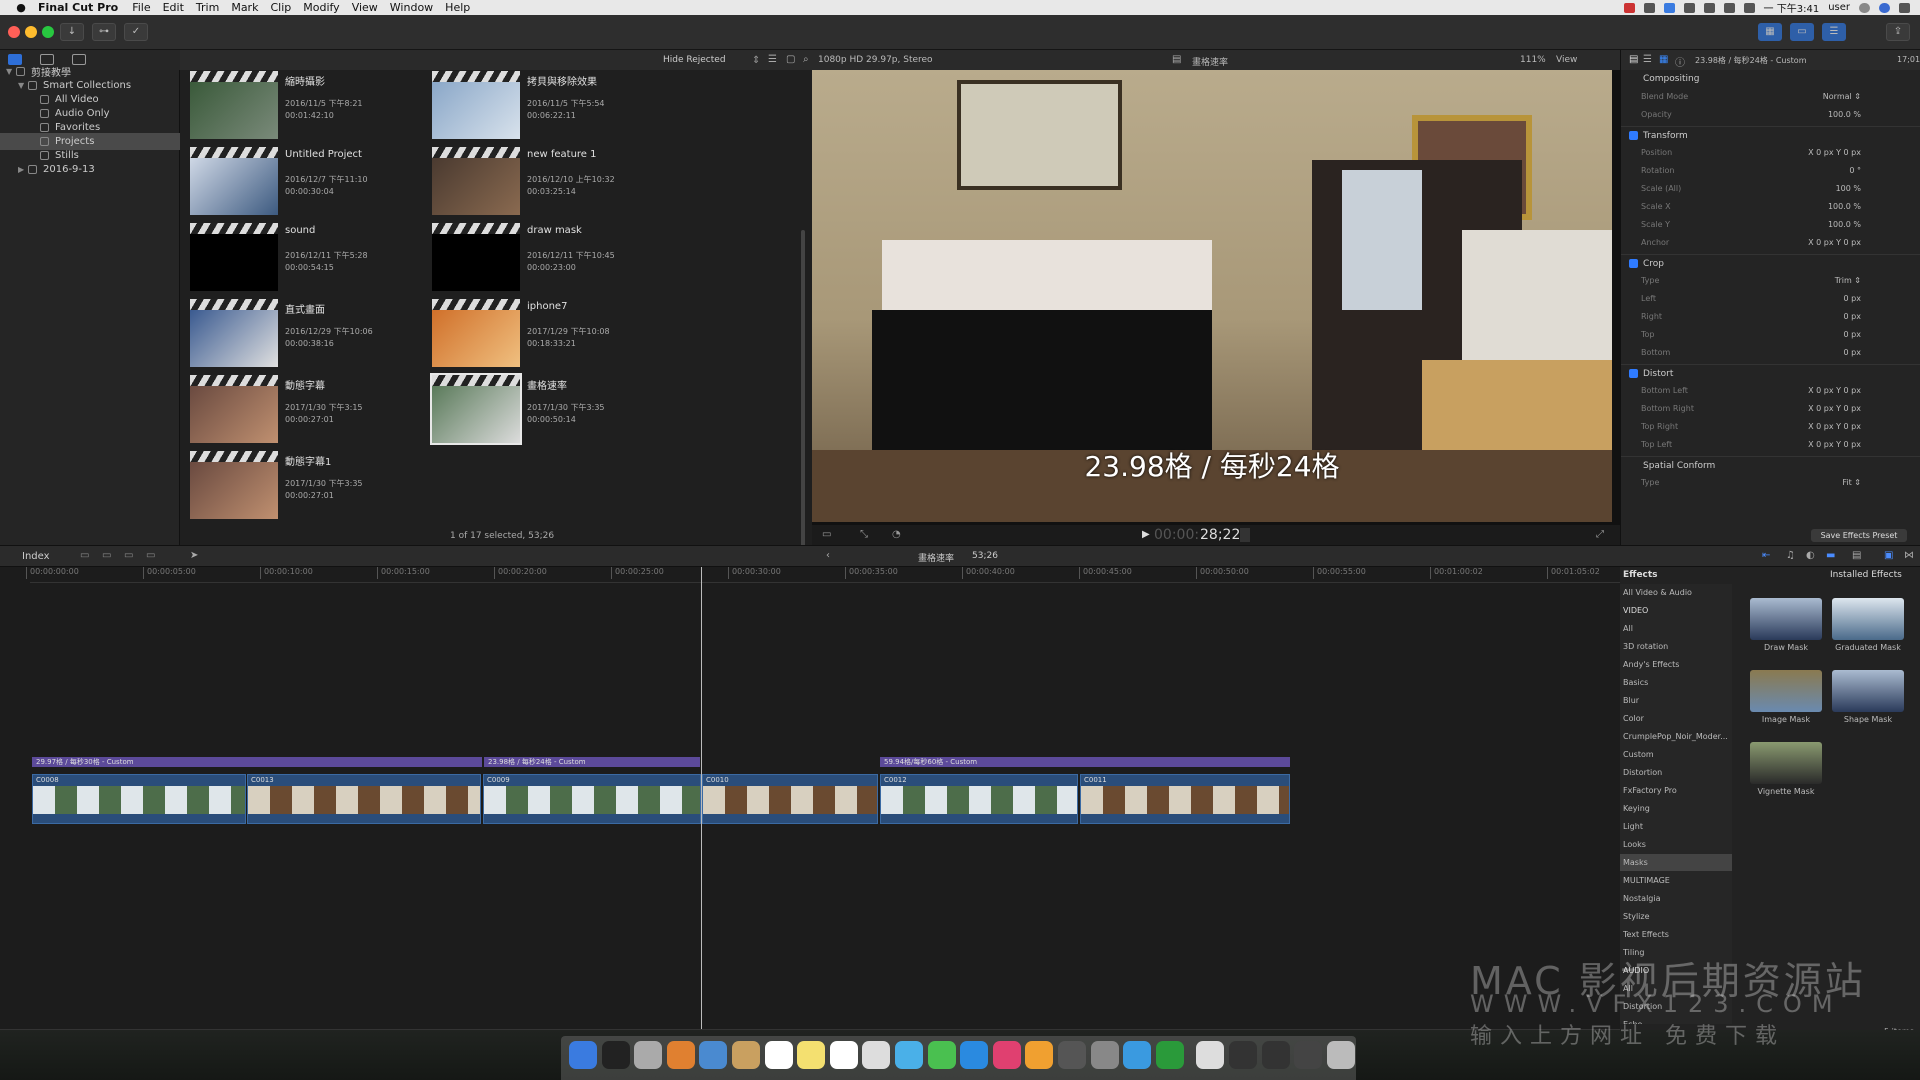  I want to click on inspector-section-header: Compositing, so click(1770, 79).